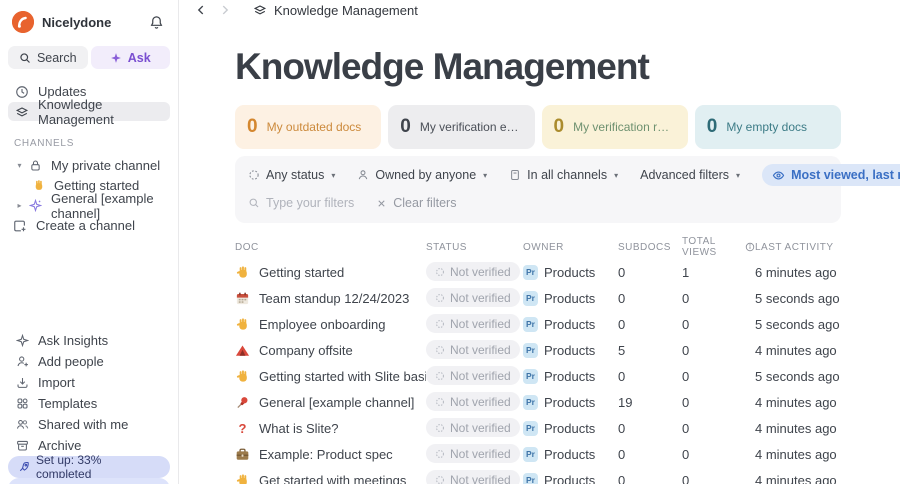 This screenshot has width=900, height=484. I want to click on sidebar-item-add-people: Add people, so click(89, 361).